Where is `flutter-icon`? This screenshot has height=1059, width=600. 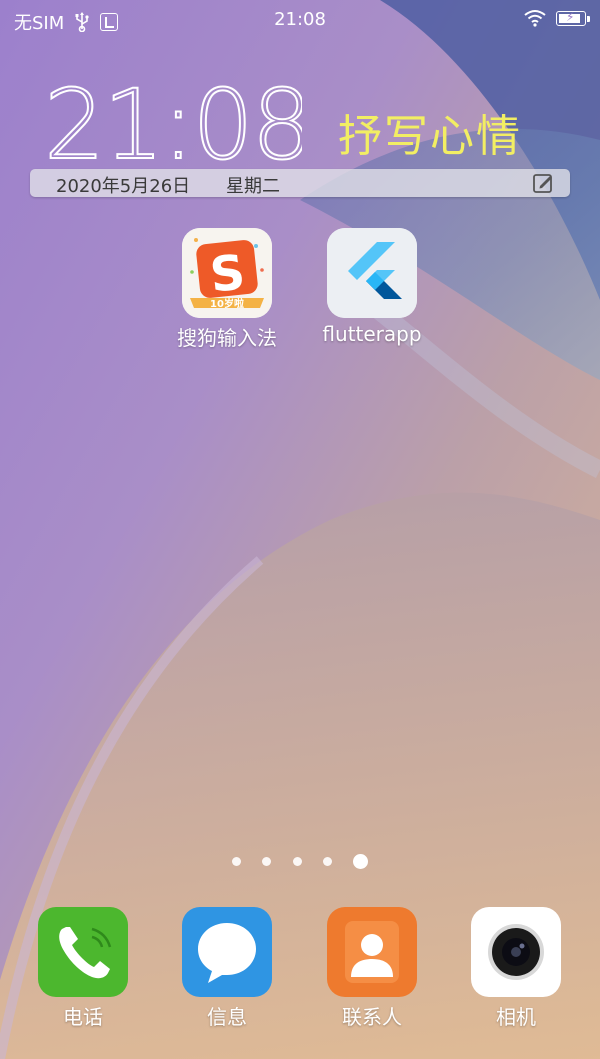 flutter-icon is located at coordinates (372, 273).